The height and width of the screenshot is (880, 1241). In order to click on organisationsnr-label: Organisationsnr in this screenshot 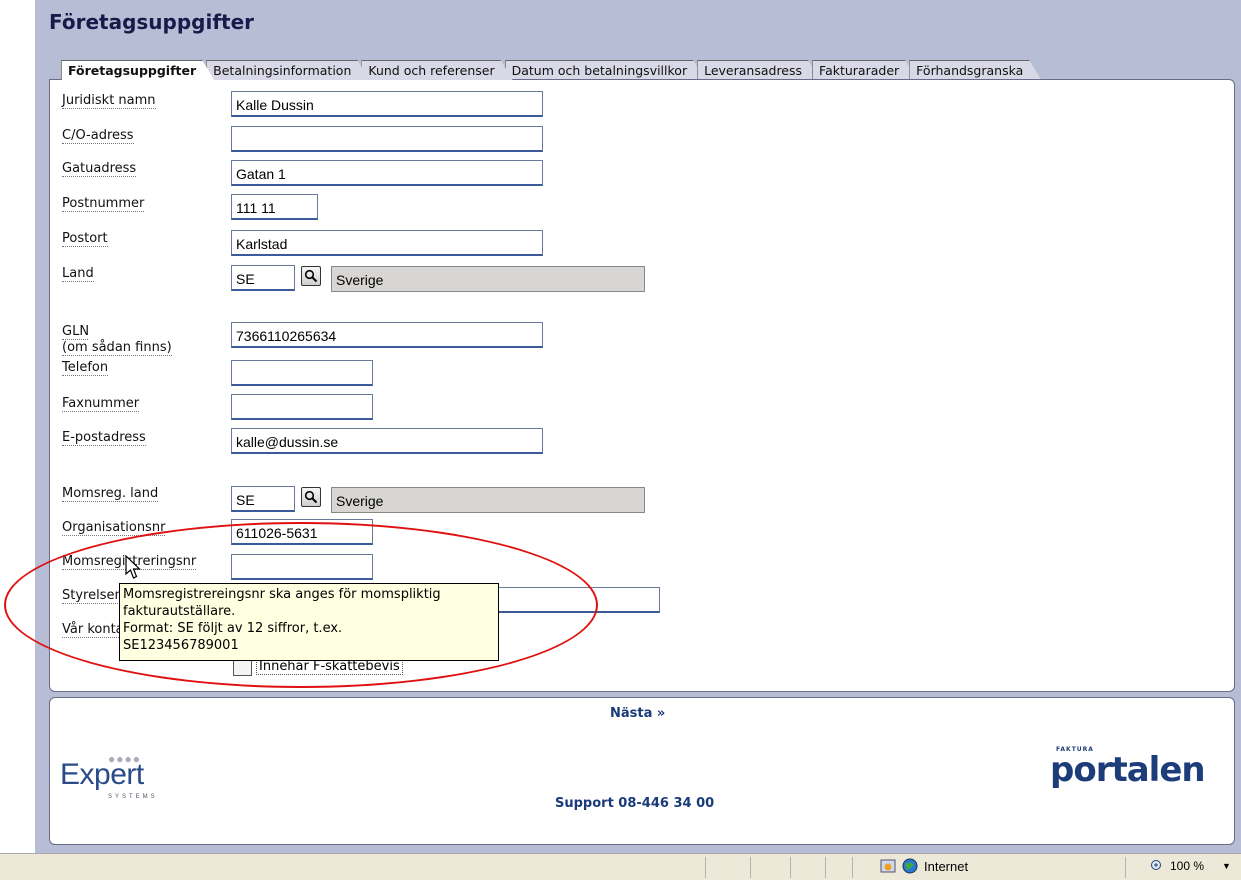, I will do `click(114, 528)`.